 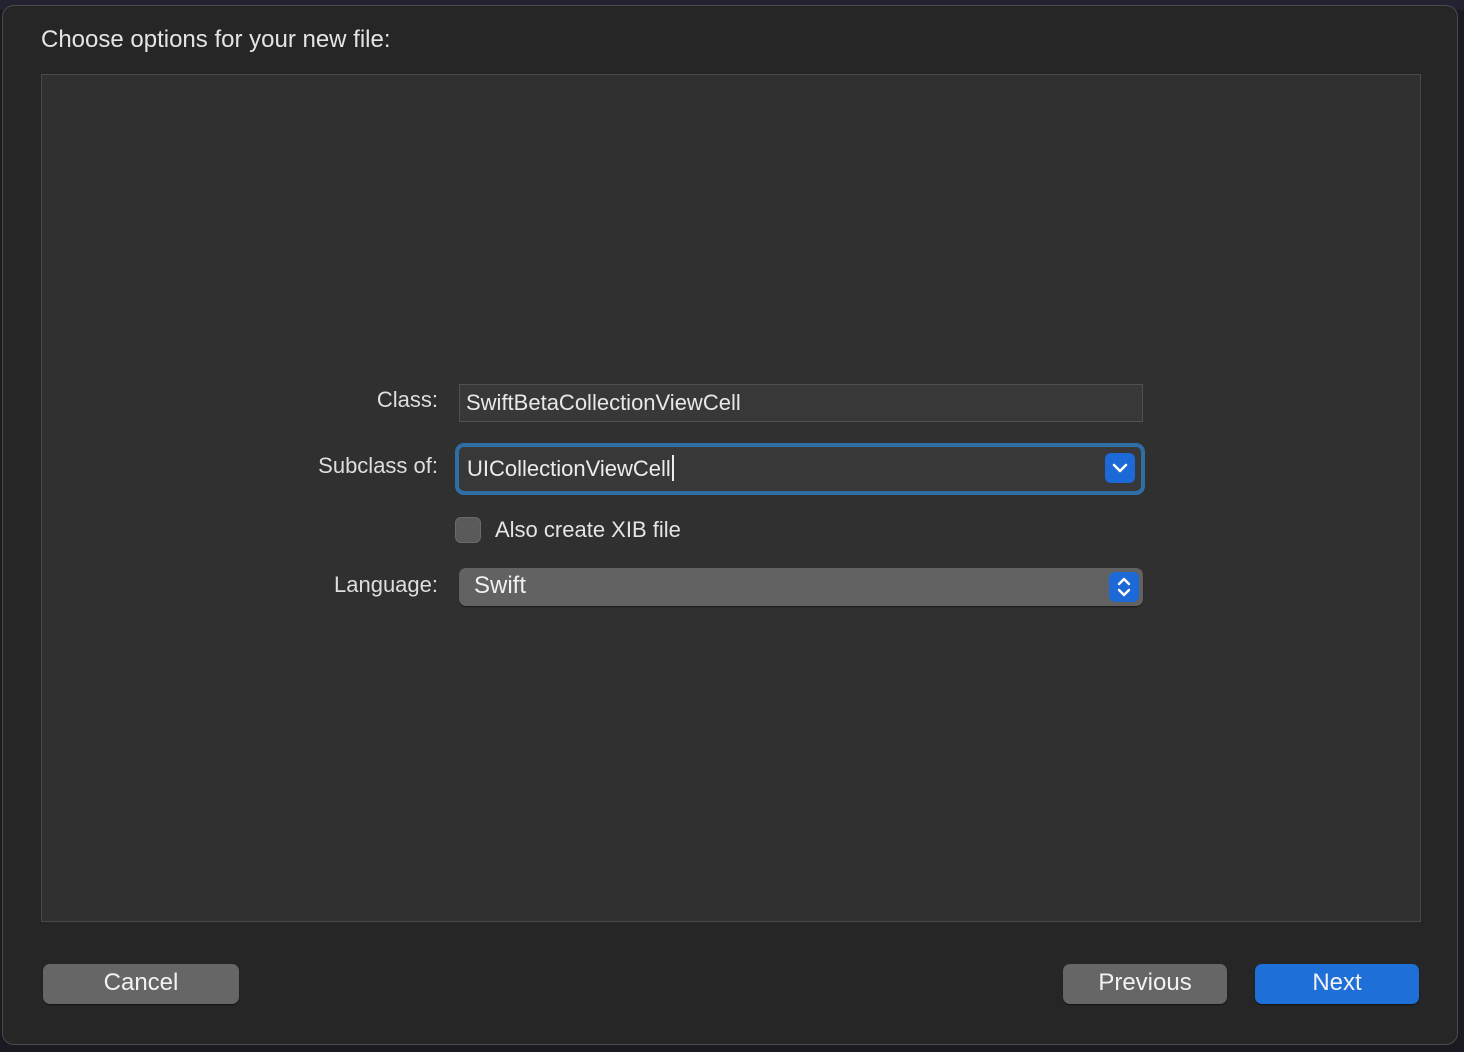 I want to click on subclass-label: Subclass of:, so click(x=378, y=465).